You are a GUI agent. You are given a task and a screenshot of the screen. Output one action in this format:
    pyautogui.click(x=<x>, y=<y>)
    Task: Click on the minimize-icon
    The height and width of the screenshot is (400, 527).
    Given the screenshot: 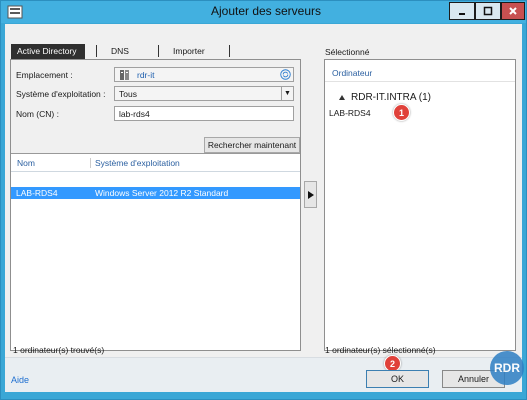 What is the action you would take?
    pyautogui.click(x=462, y=14)
    